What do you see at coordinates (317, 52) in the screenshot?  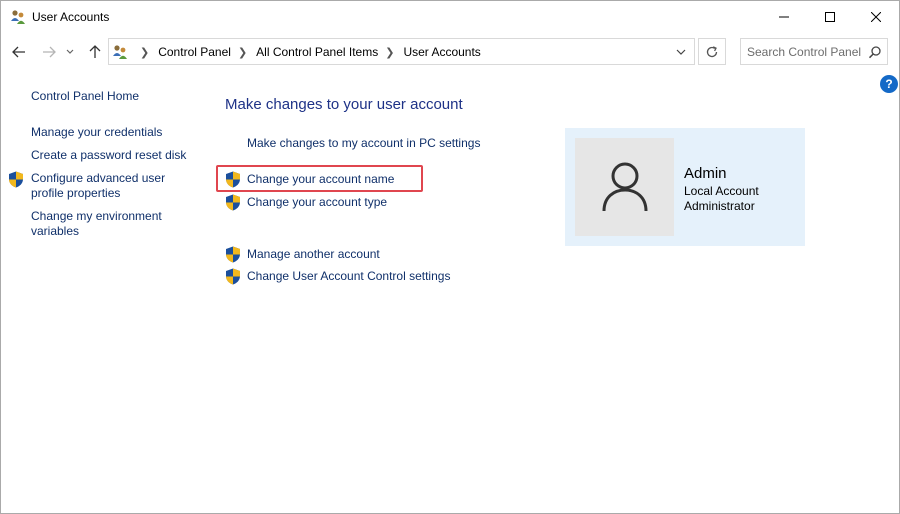 I see `breadcrumb-all-items: All Control Panel Items` at bounding box center [317, 52].